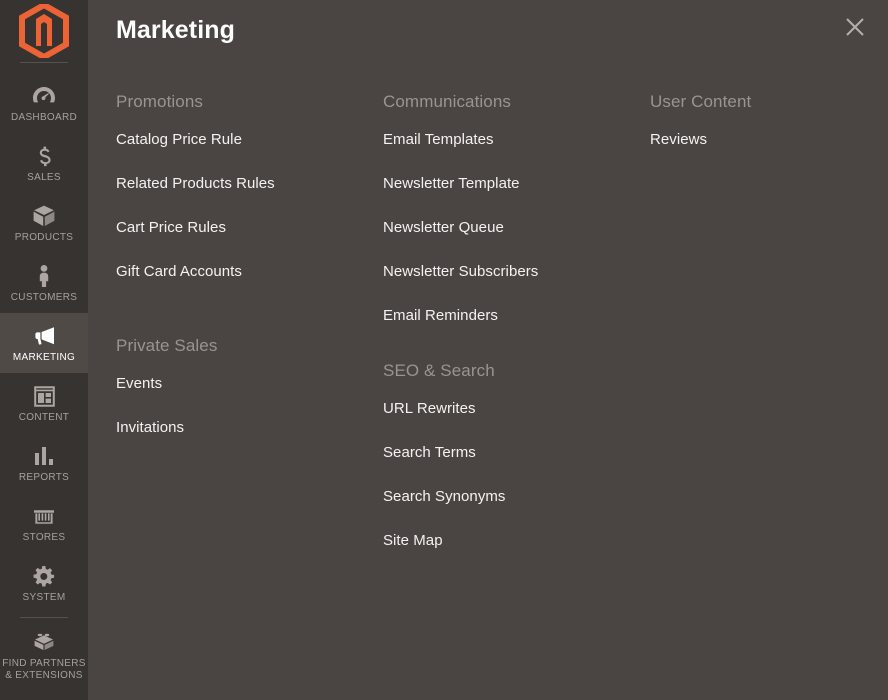  Describe the element at coordinates (516, 272) in the screenshot. I see `menu-link-newsletter-subscribers: Newsletter Subscribers` at that location.